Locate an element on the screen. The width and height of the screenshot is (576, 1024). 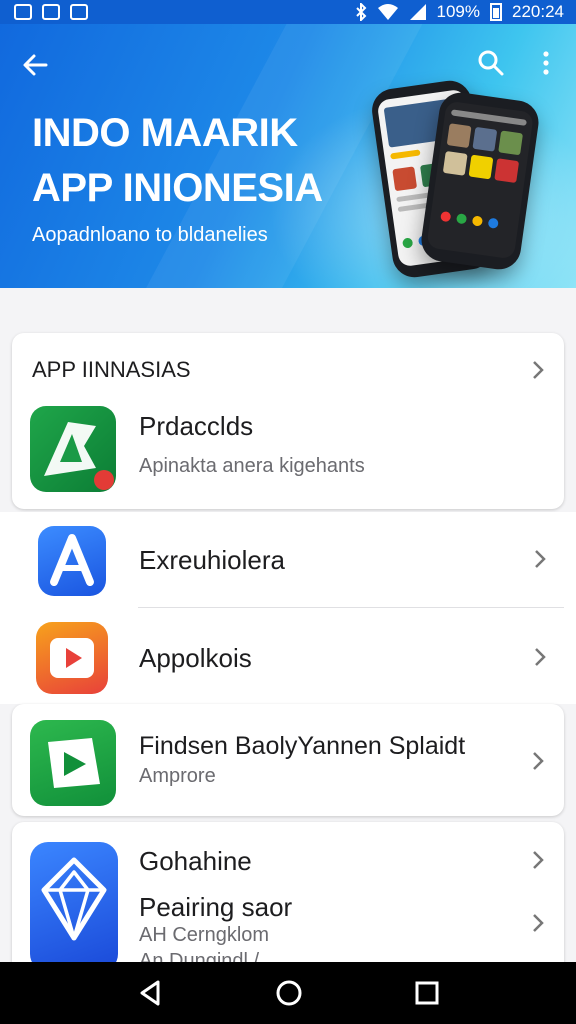
list-item: Exreuhiolera is located at coordinates (288, 560).